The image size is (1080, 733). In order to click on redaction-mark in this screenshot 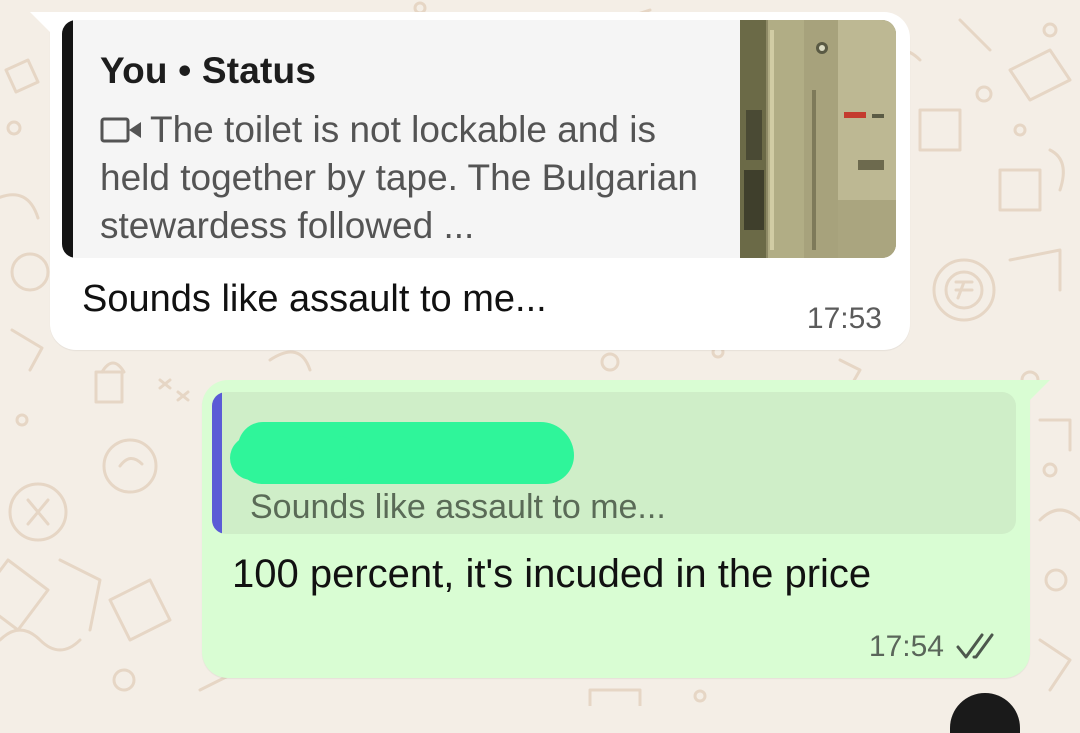, I will do `click(295, 458)`.